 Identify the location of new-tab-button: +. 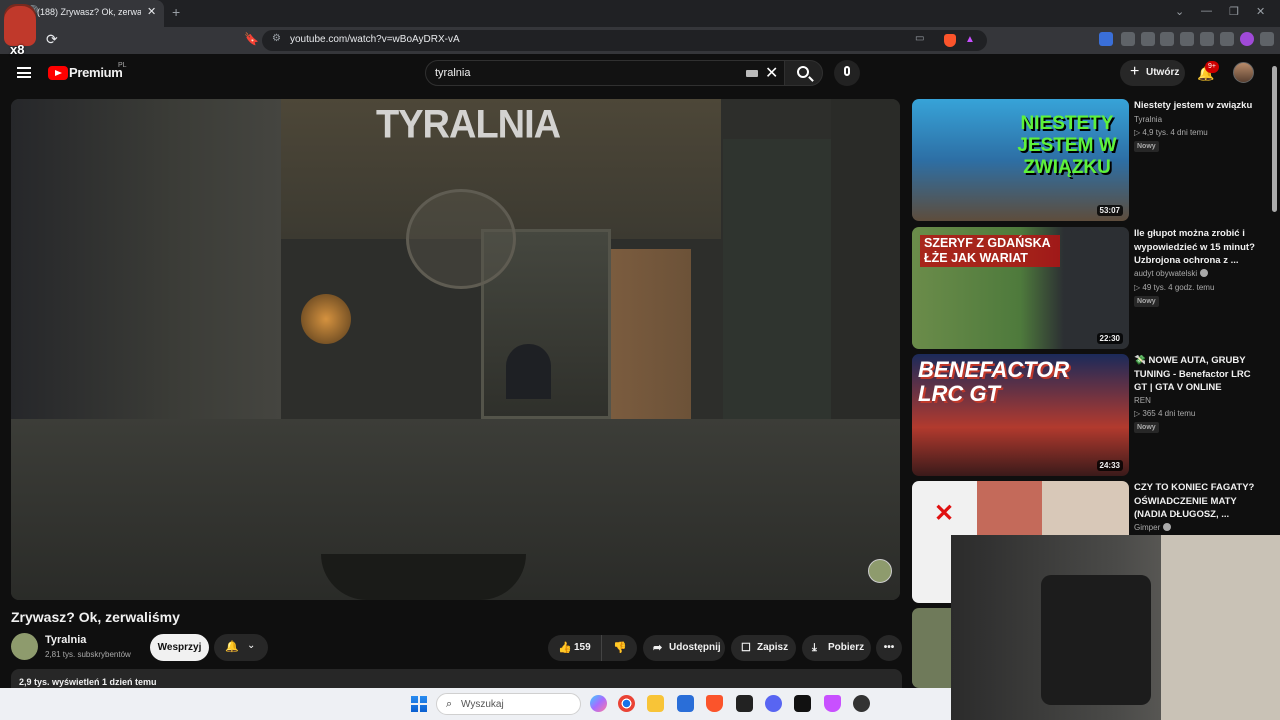
(176, 12).